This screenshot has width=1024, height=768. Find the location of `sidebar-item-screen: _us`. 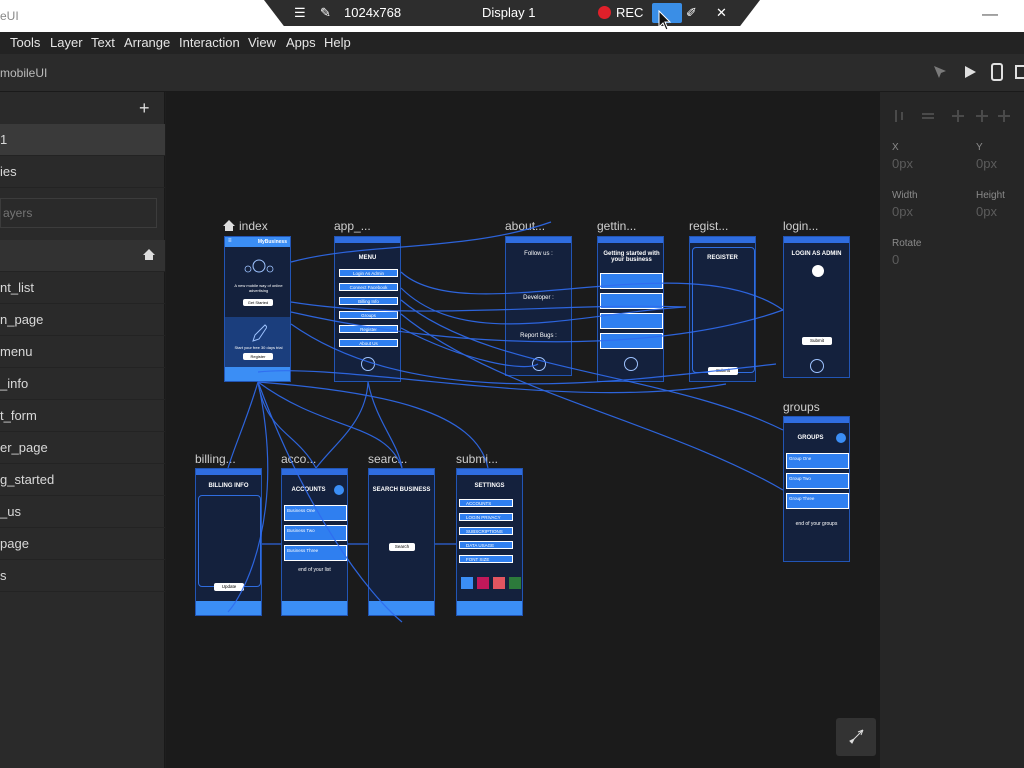

sidebar-item-screen: _us is located at coordinates (82, 512).